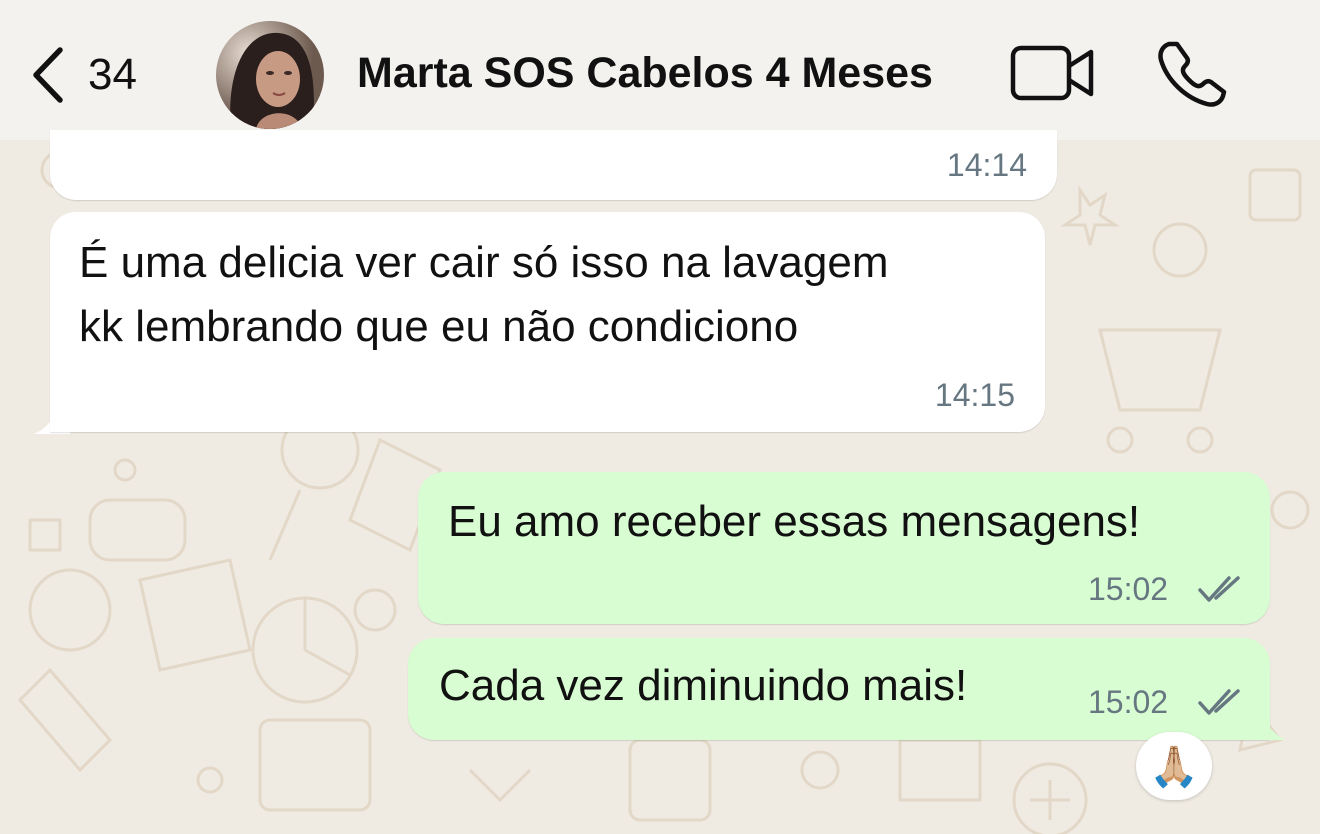 Image resolution: width=1320 pixels, height=834 pixels. I want to click on message-text: Eu amo receber essas mensagens!, so click(794, 521).